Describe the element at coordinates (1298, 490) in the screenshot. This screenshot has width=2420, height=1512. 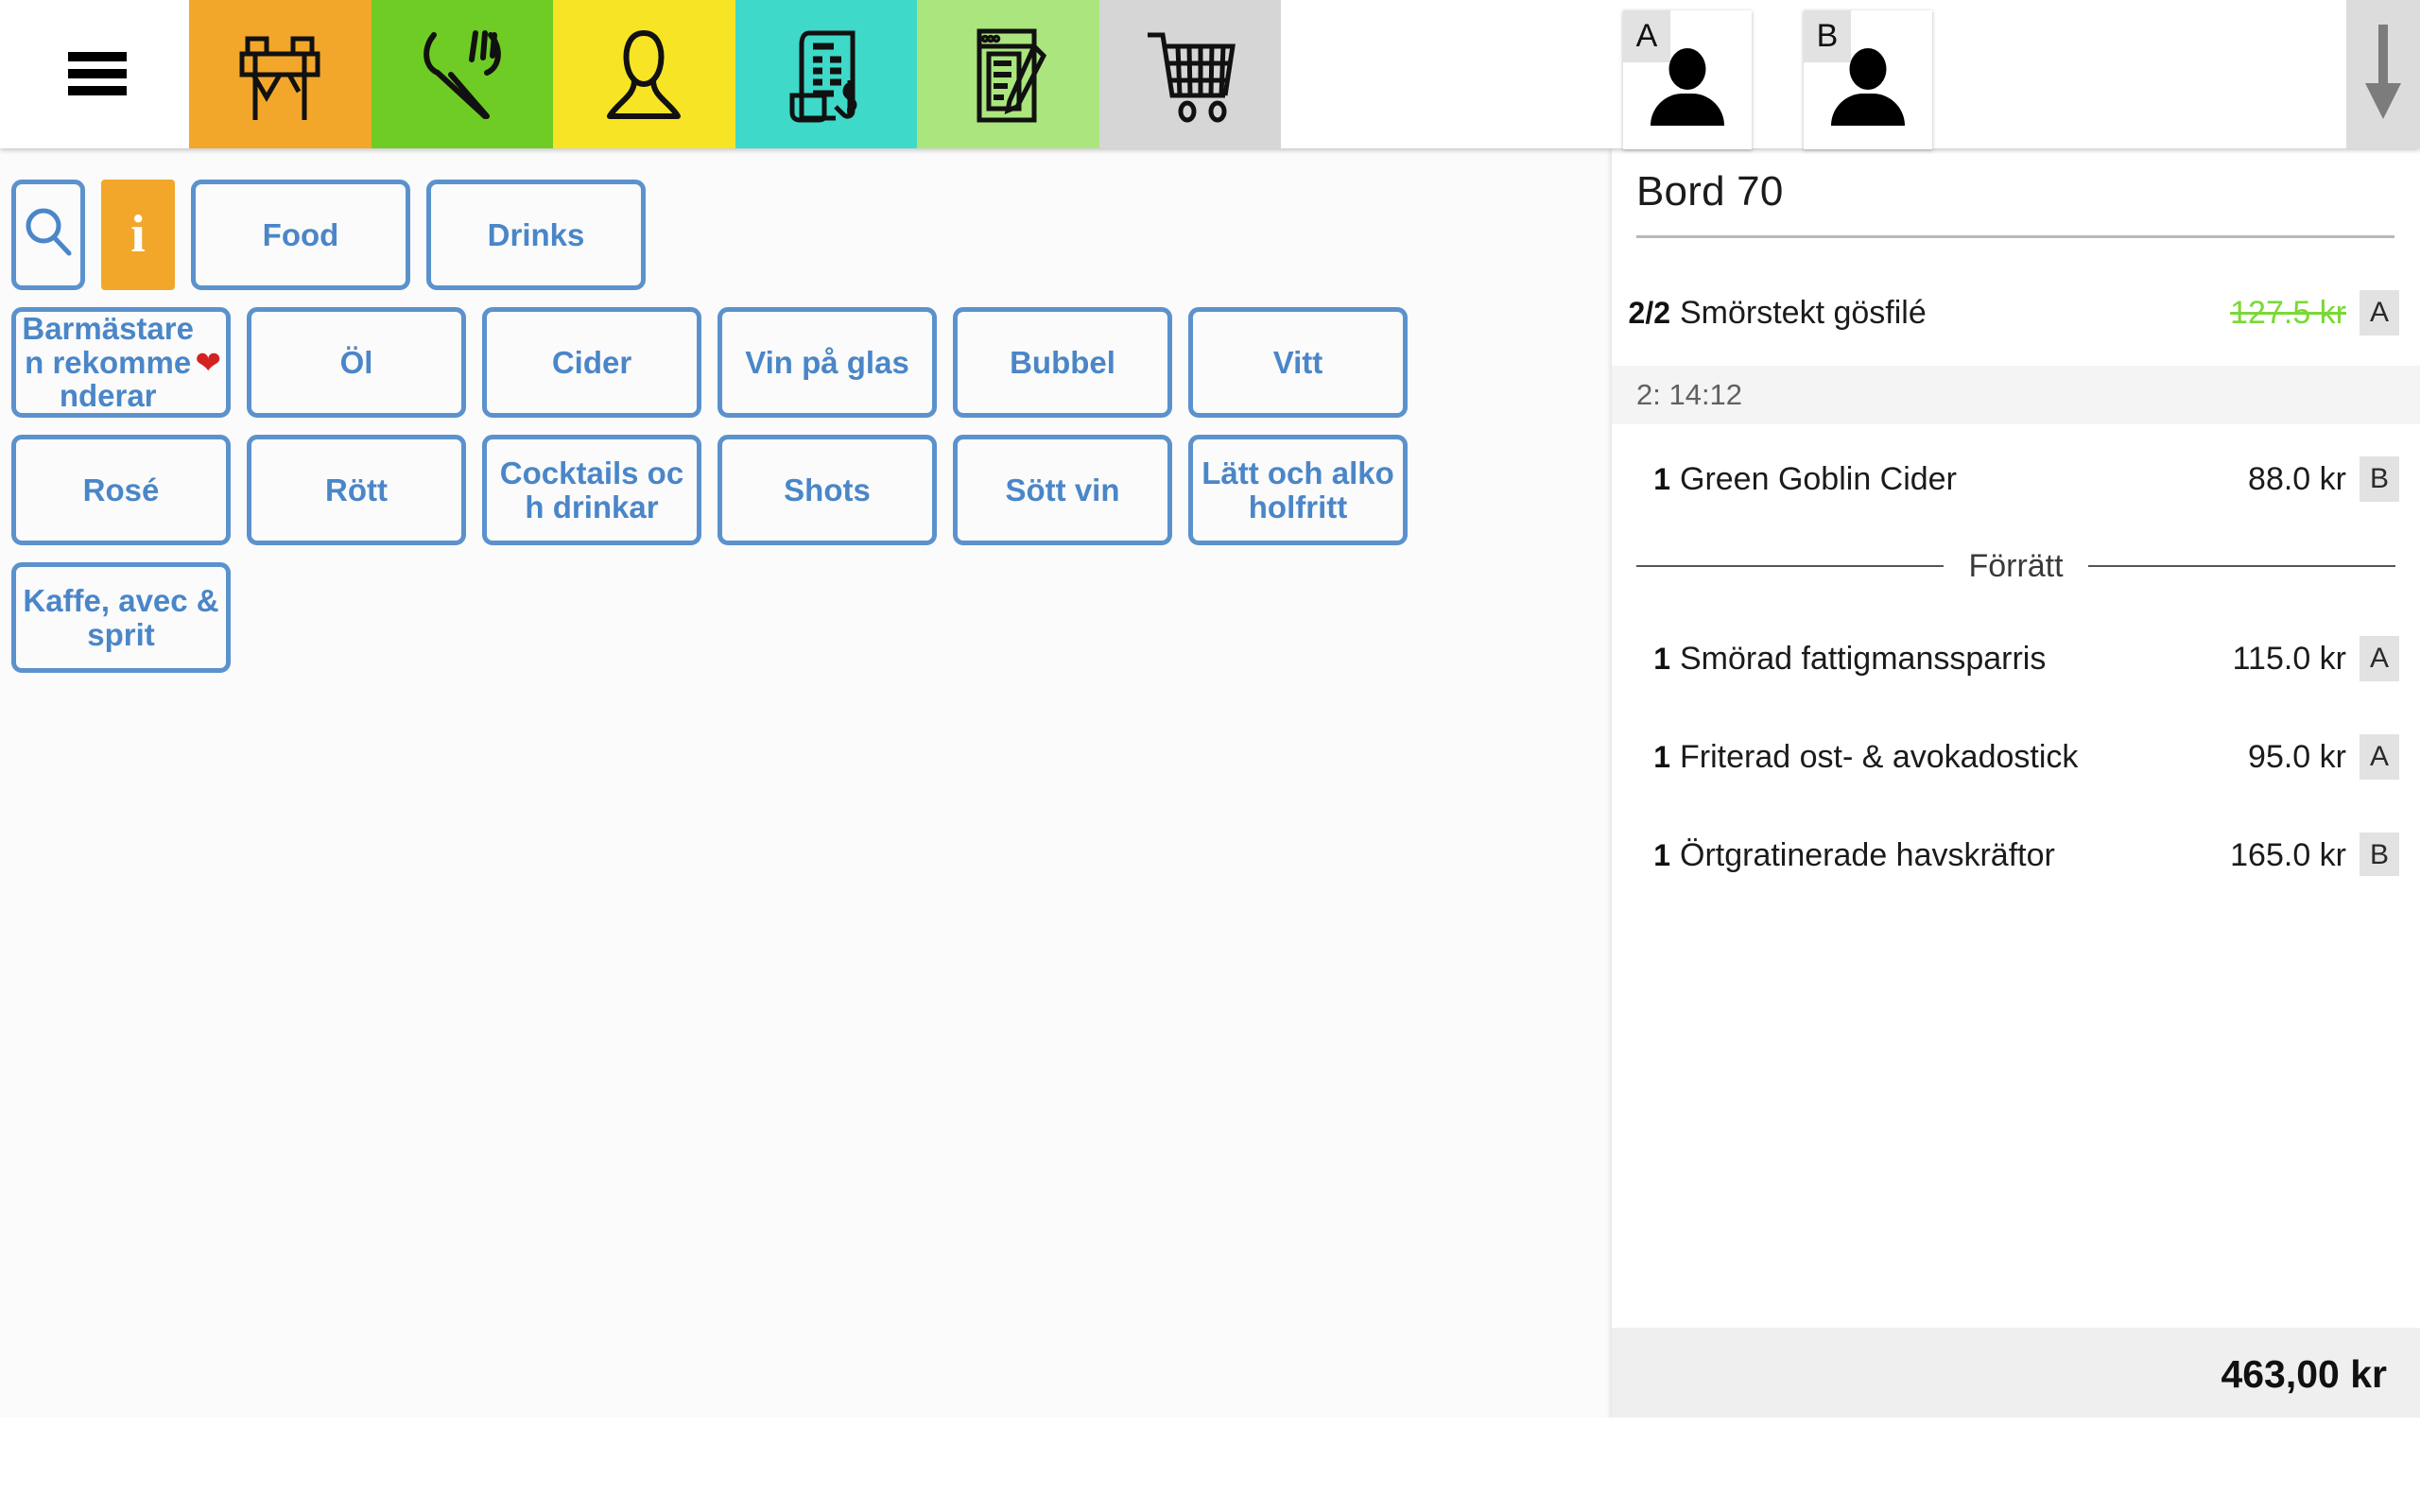
I see `category-button-latt-alkoholfritt: Lätt och alkoholfritt` at that location.